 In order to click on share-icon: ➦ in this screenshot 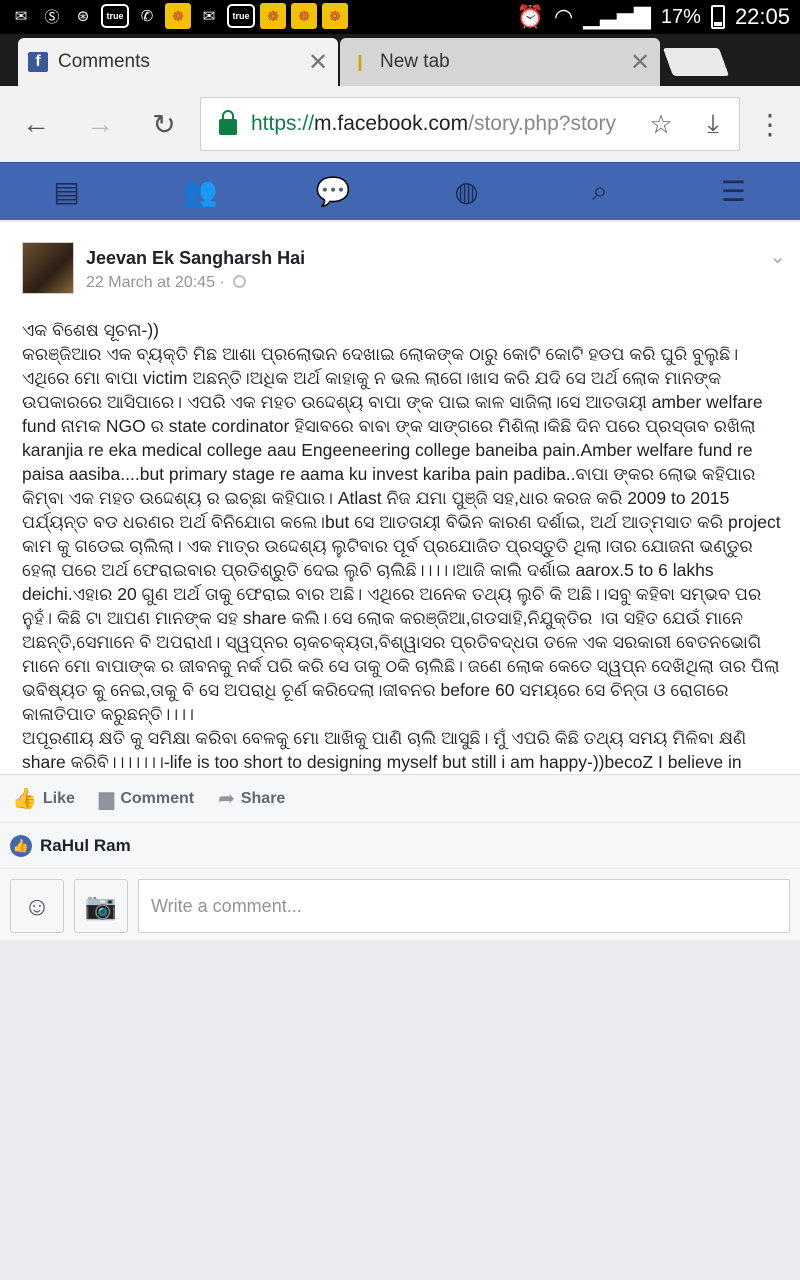, I will do `click(226, 799)`.